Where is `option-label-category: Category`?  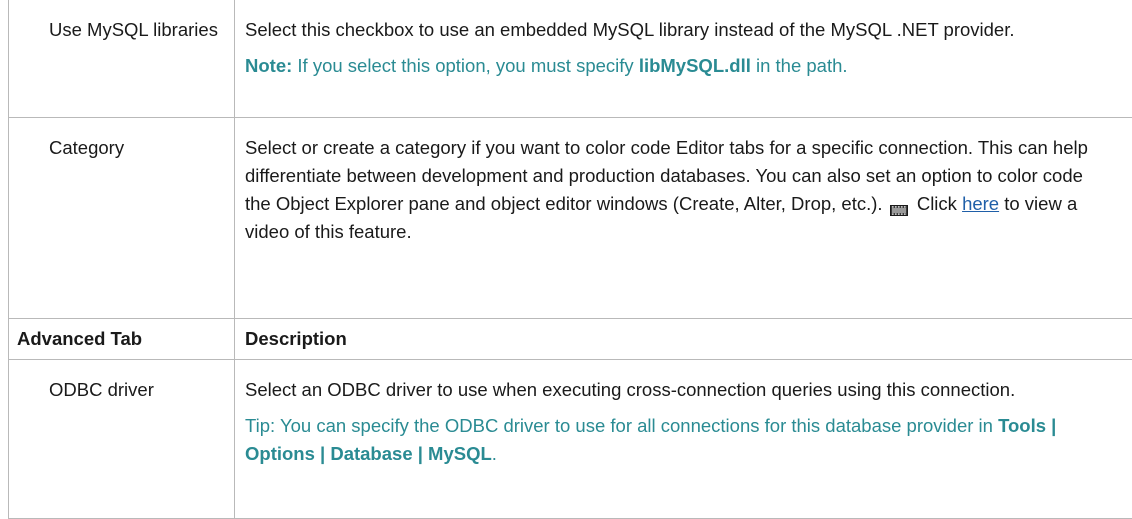 option-label-category: Category is located at coordinates (86, 147).